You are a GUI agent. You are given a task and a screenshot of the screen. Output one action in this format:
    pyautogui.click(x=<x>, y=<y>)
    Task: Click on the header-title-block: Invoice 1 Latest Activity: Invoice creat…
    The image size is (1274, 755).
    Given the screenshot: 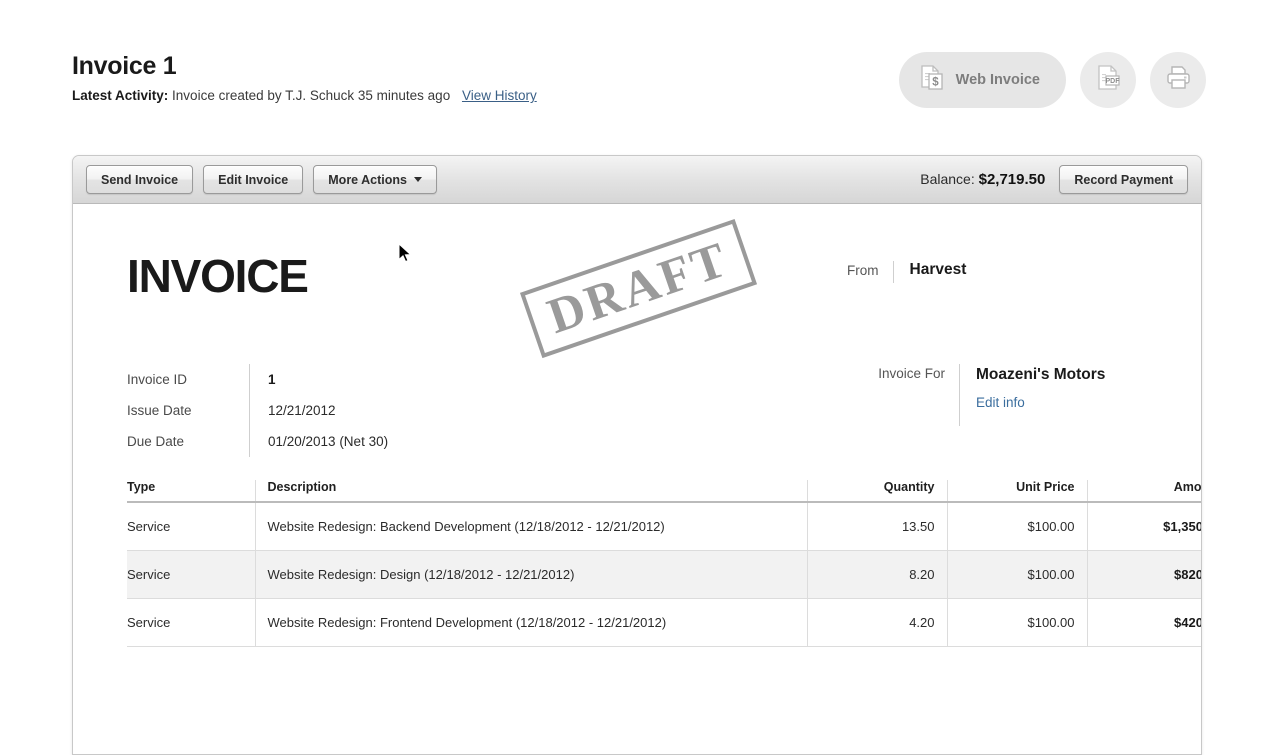 What is the action you would take?
    pyautogui.click(x=304, y=78)
    